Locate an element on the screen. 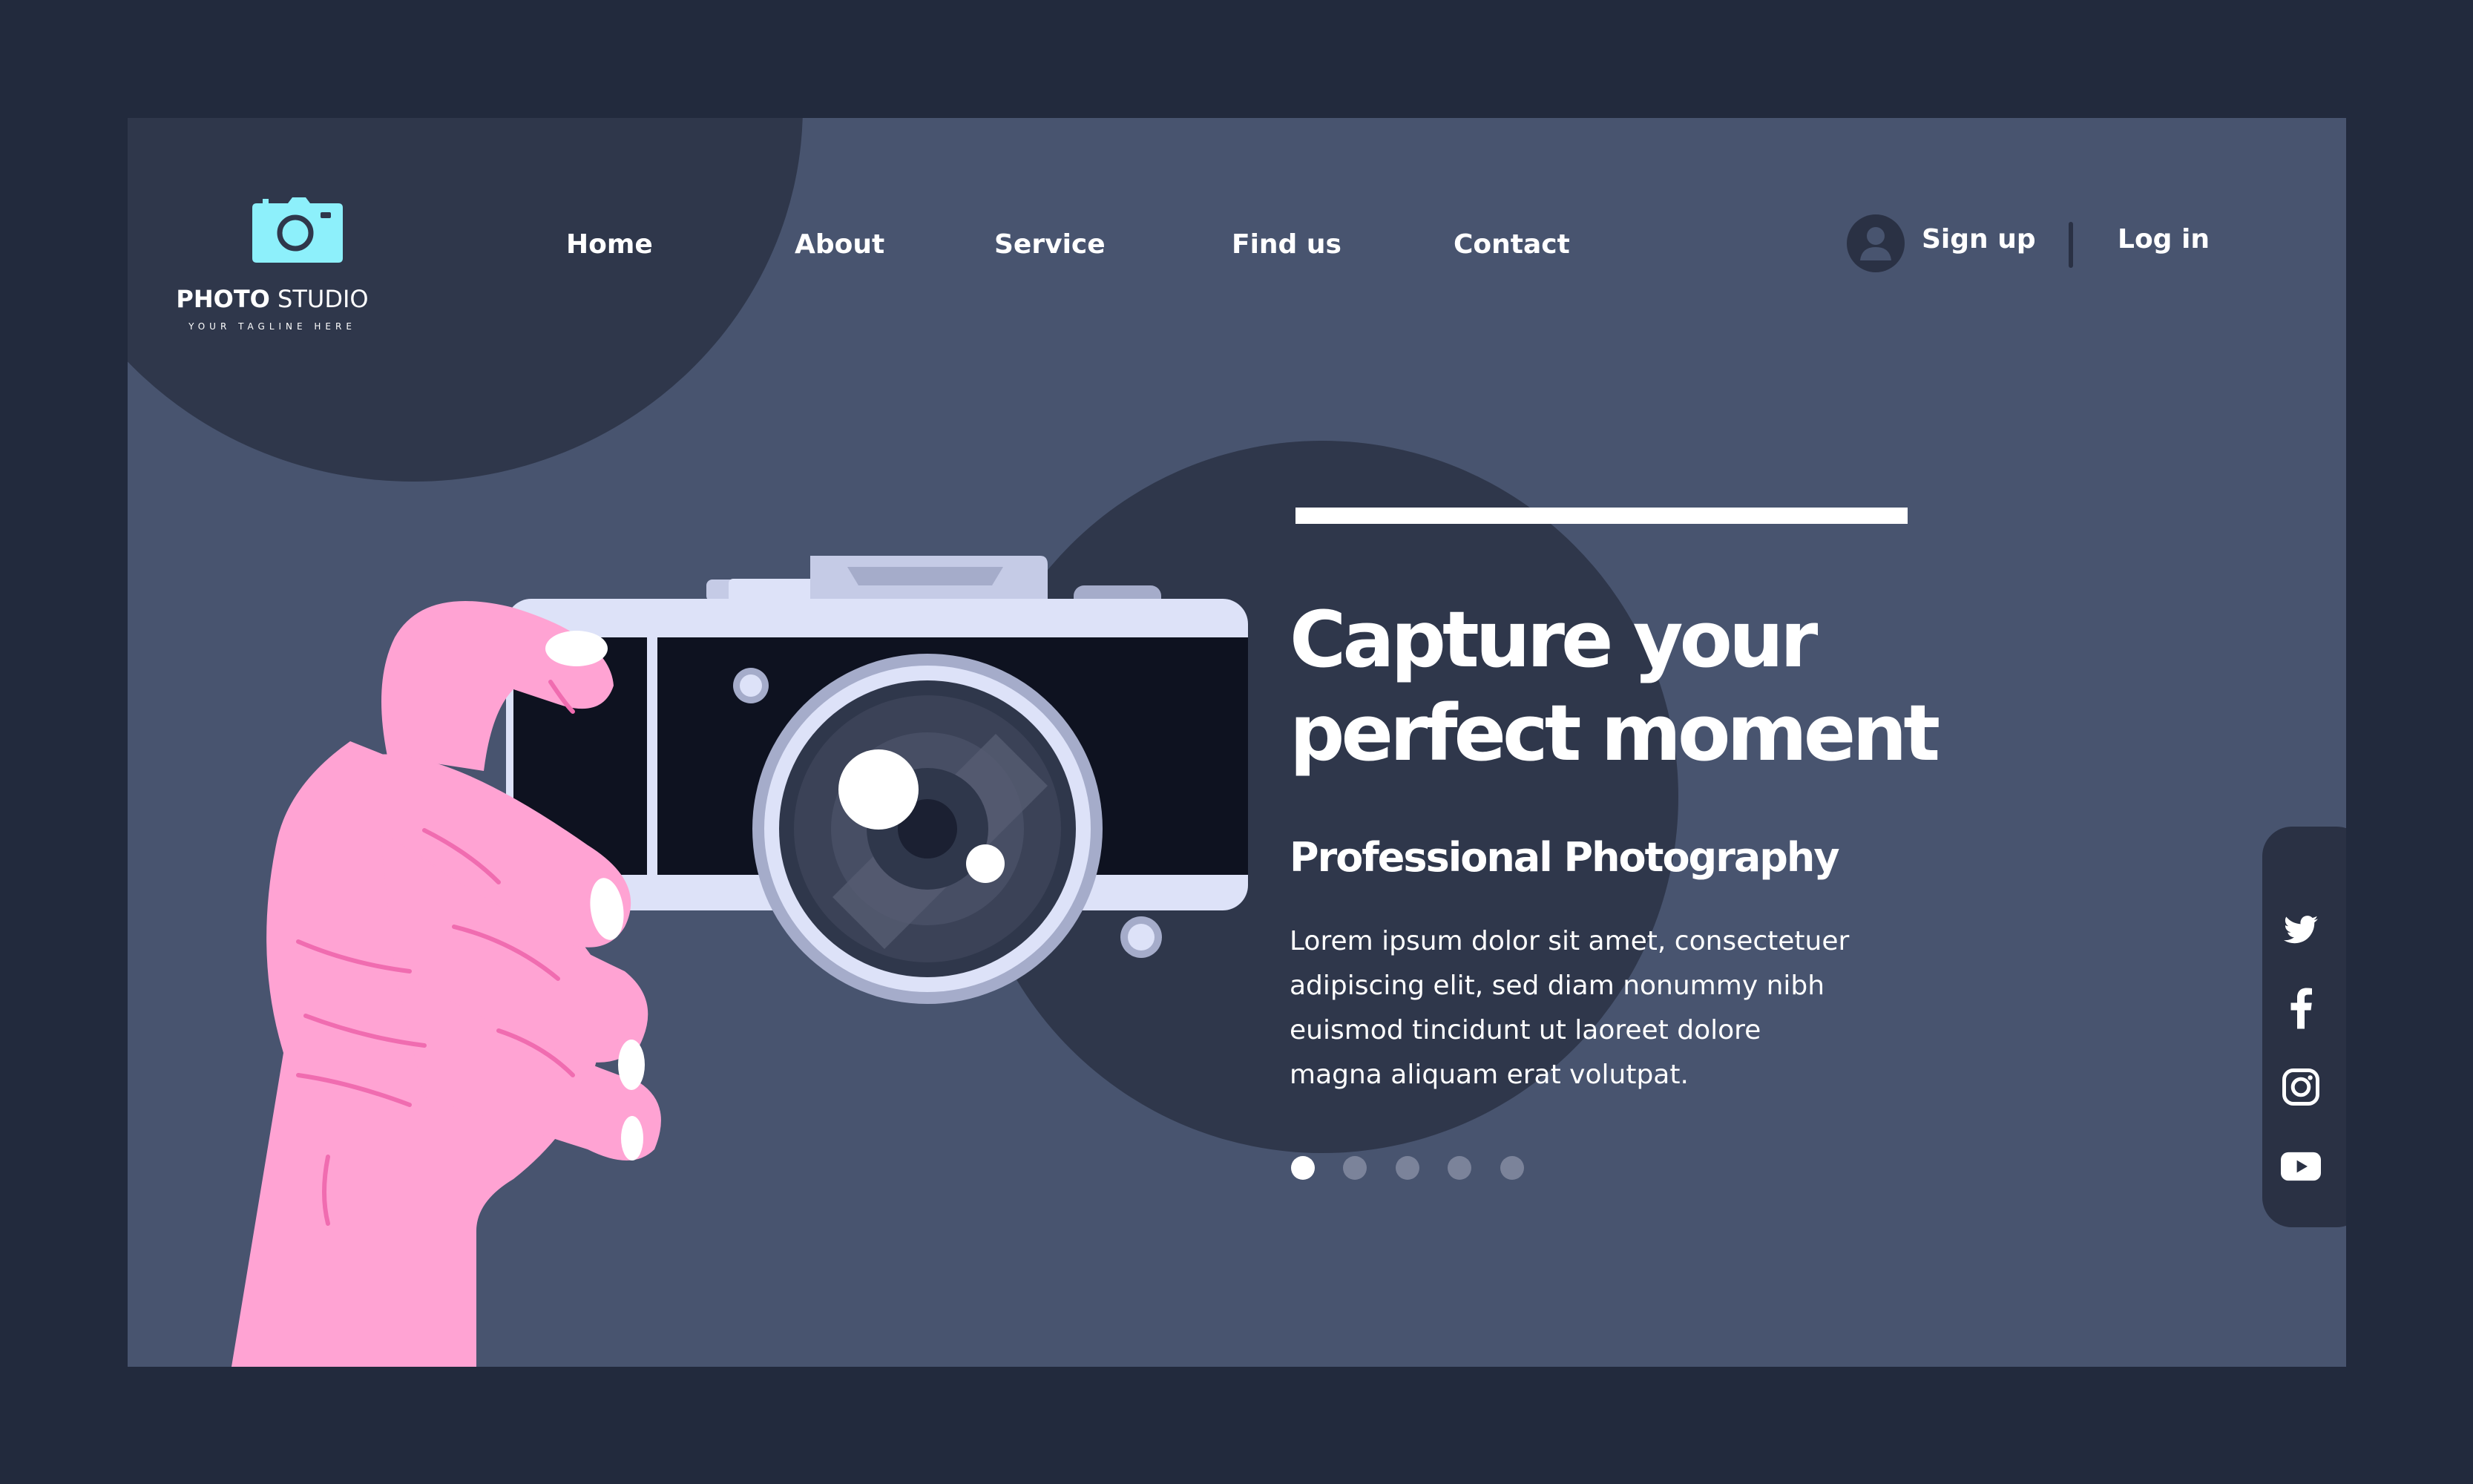 Image resolution: width=2473 pixels, height=1484 pixels. youtube-icon is located at coordinates (2301, 1166).